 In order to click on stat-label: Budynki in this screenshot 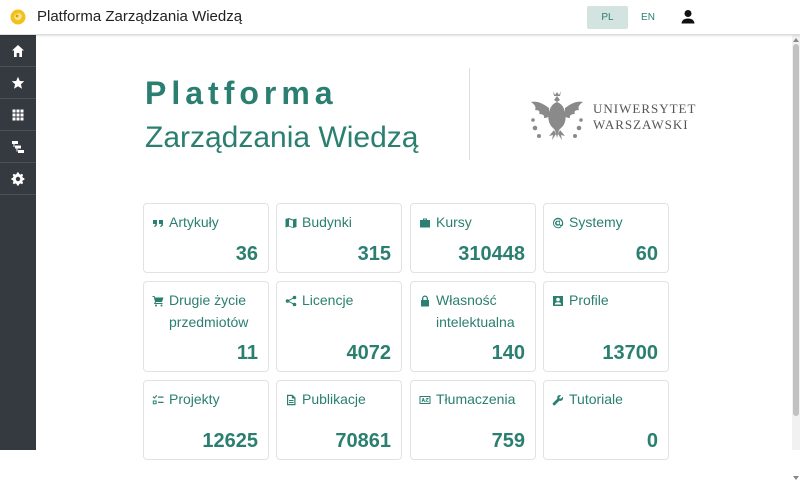, I will do `click(327, 222)`.